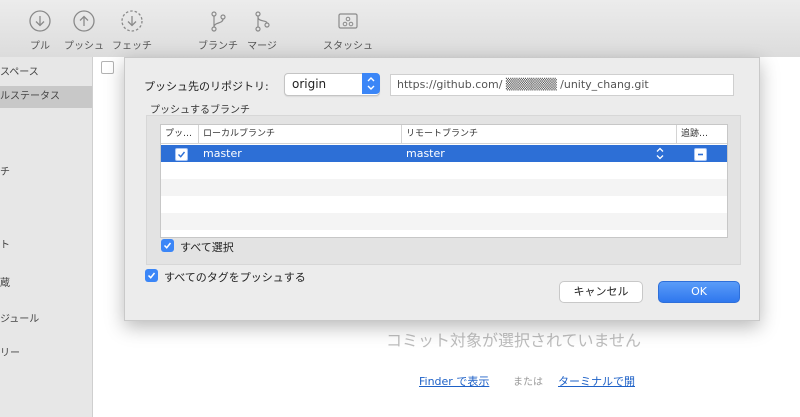 The width and height of the screenshot is (800, 417). I want to click on toolbar: プル プッシュ フェッチ ブランチ マージ スタッシュ, so click(400, 29).